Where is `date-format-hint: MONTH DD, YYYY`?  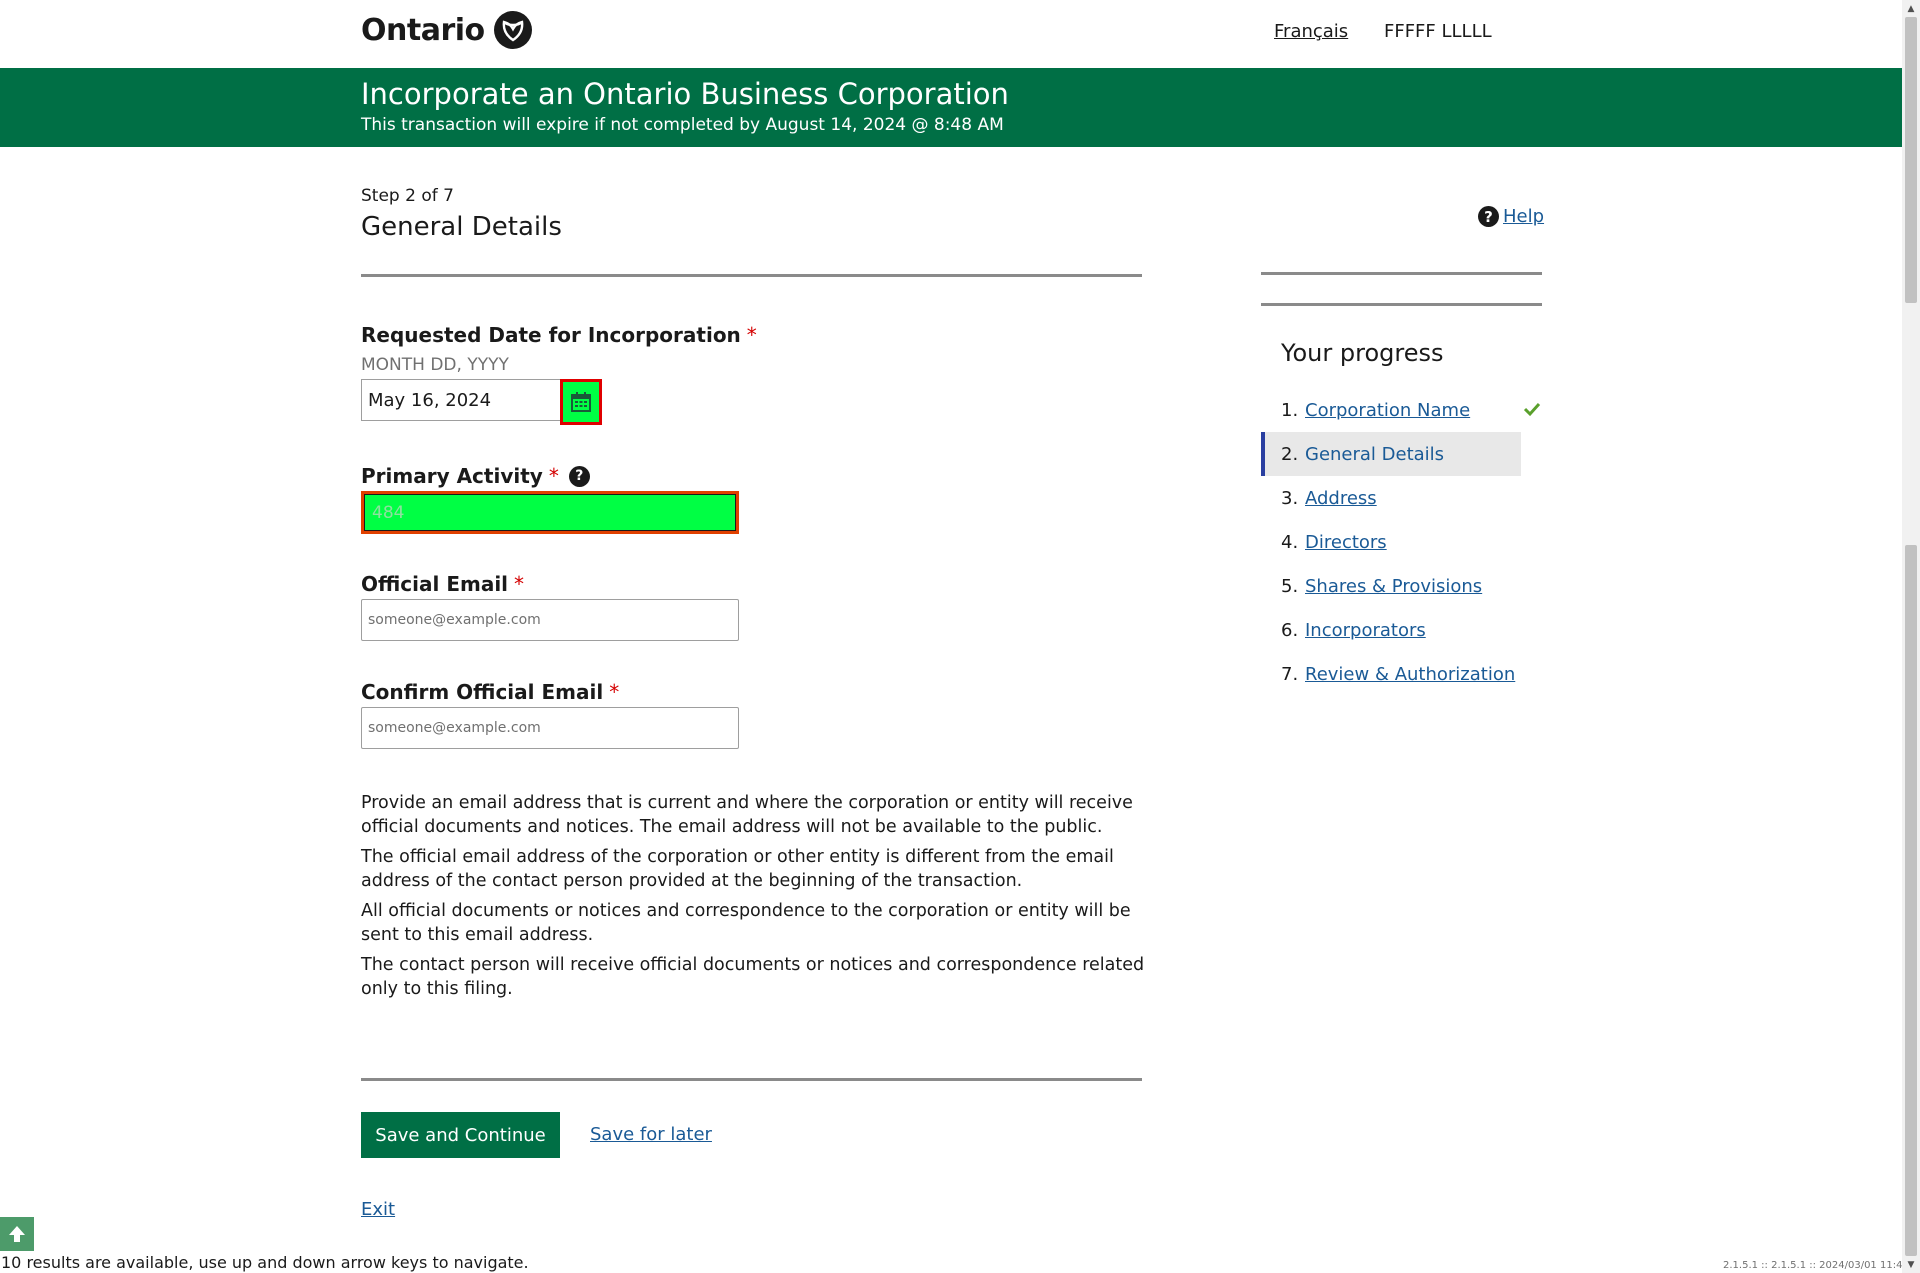
date-format-hint: MONTH DD, YYYY is located at coordinates (435, 365).